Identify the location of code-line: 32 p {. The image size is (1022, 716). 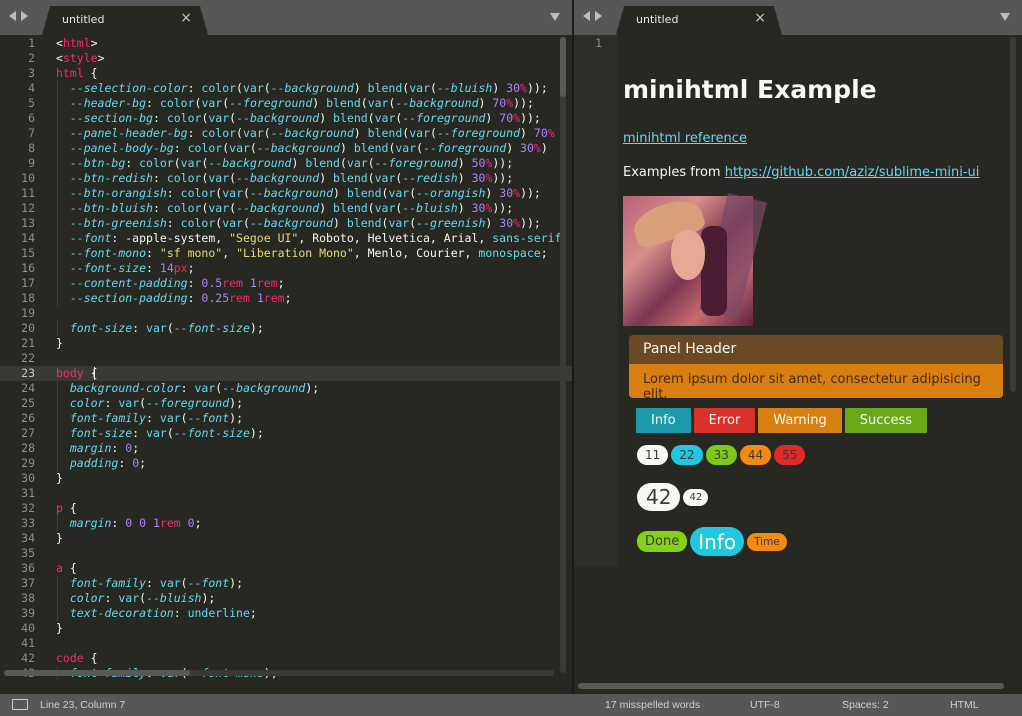
(286, 508).